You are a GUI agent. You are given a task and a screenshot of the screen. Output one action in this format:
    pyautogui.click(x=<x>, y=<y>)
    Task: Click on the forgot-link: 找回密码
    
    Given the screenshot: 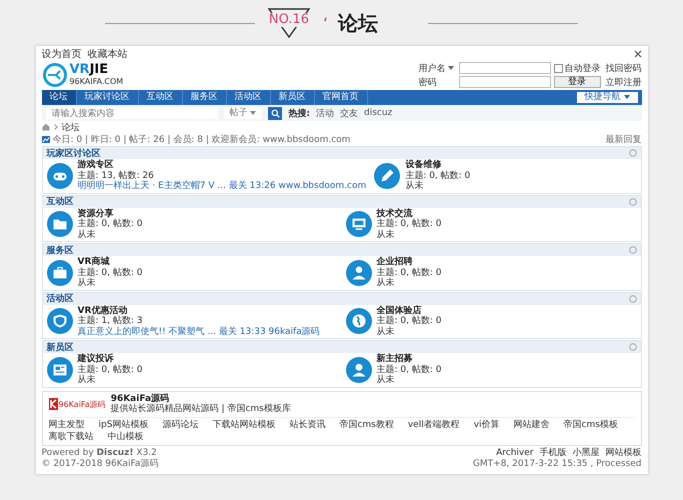 What is the action you would take?
    pyautogui.click(x=624, y=68)
    